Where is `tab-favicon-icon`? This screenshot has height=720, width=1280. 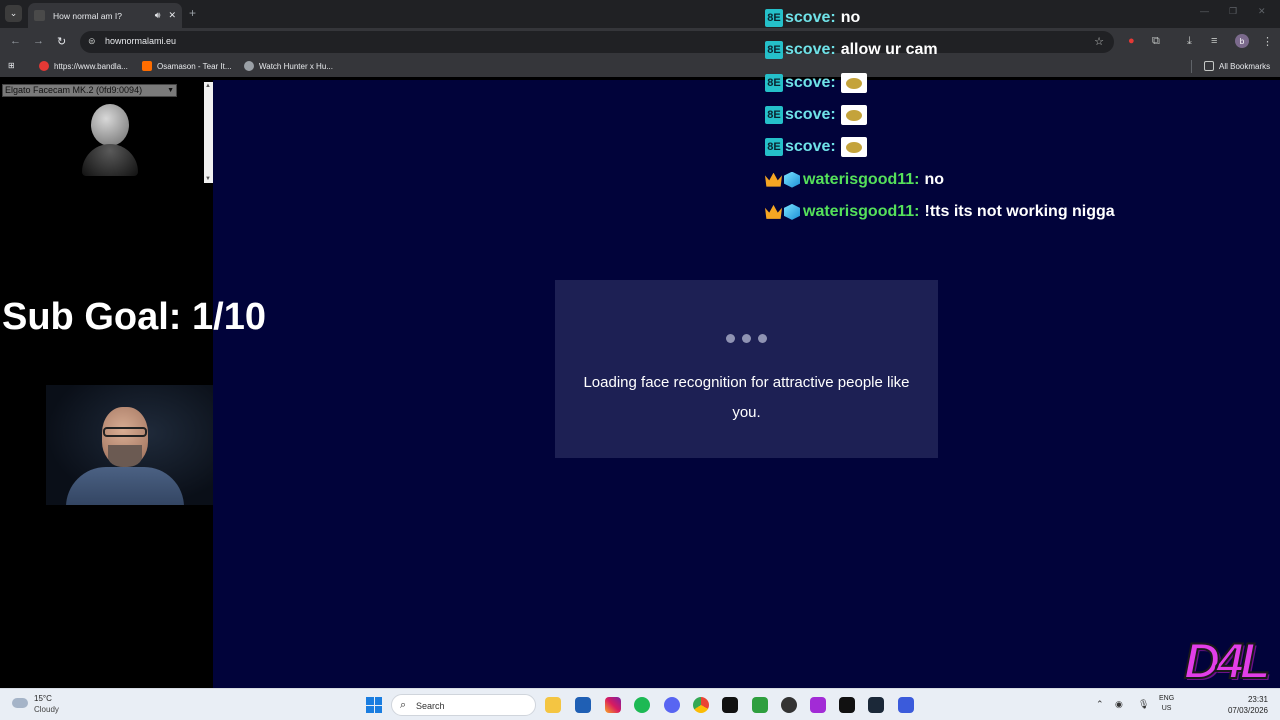 tab-favicon-icon is located at coordinates (39, 15).